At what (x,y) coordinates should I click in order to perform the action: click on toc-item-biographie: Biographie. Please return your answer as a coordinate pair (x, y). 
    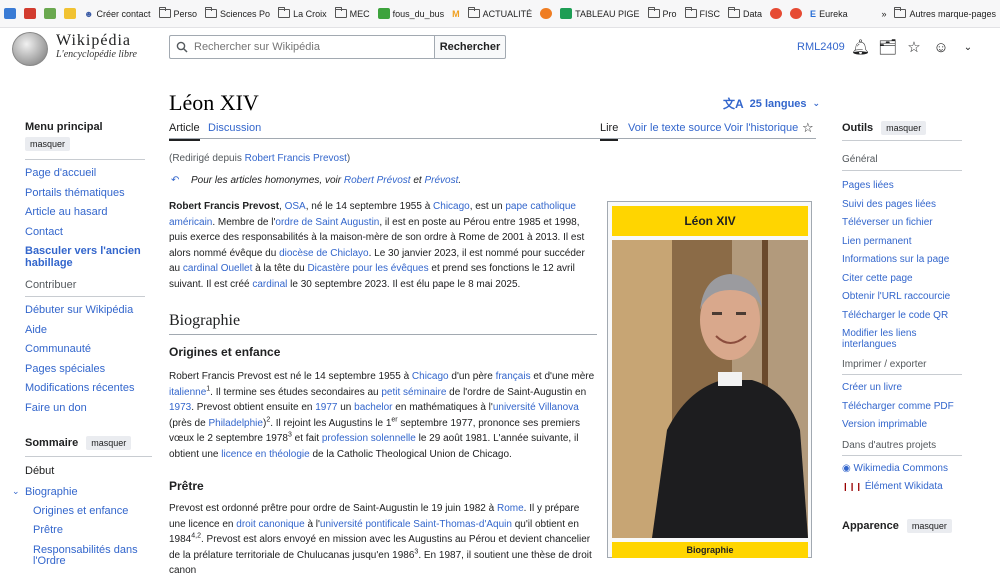
    Looking at the image, I should click on (51, 492).